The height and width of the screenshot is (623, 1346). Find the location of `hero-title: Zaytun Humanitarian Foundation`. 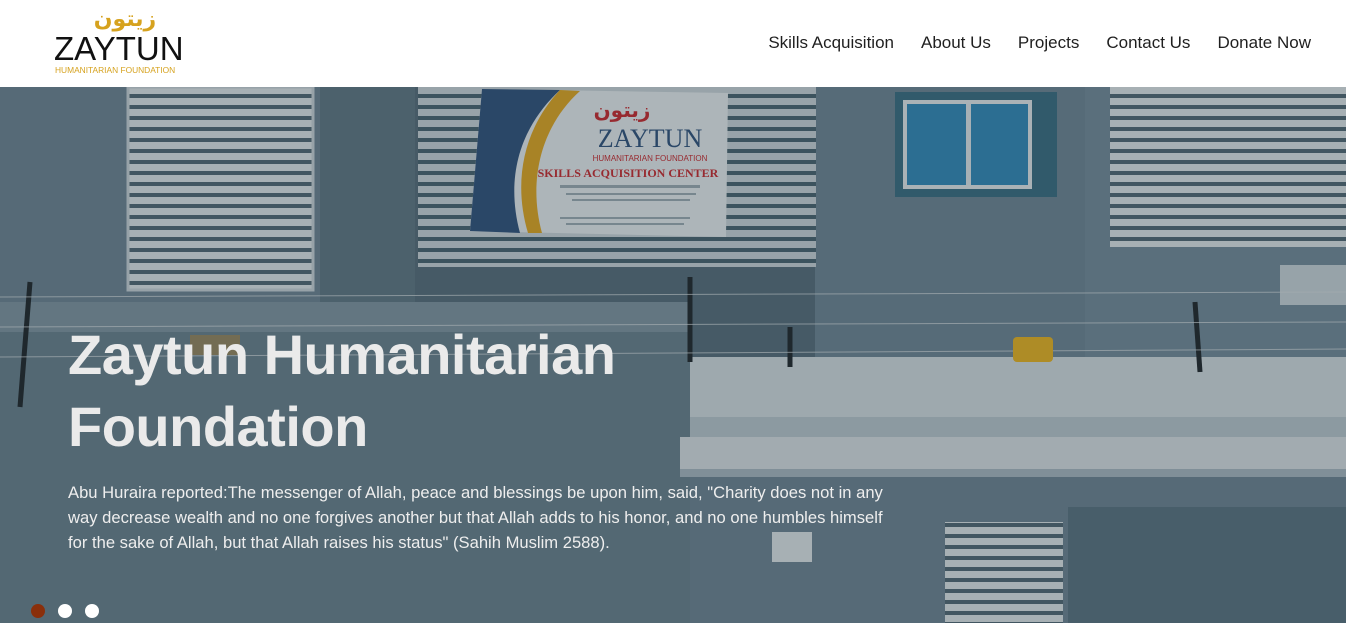

hero-title: Zaytun Humanitarian Foundation is located at coordinates (342, 390).